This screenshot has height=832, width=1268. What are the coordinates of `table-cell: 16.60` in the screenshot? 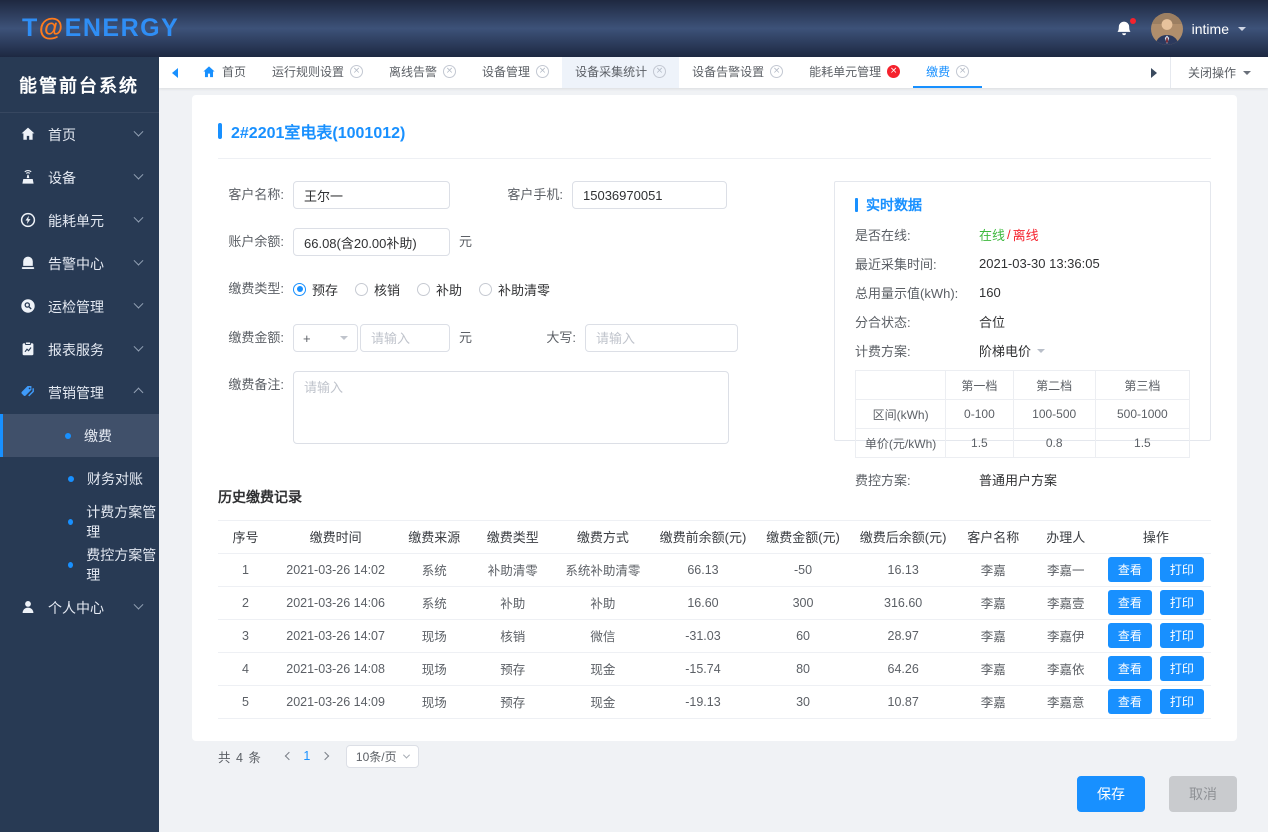 It's located at (703, 603).